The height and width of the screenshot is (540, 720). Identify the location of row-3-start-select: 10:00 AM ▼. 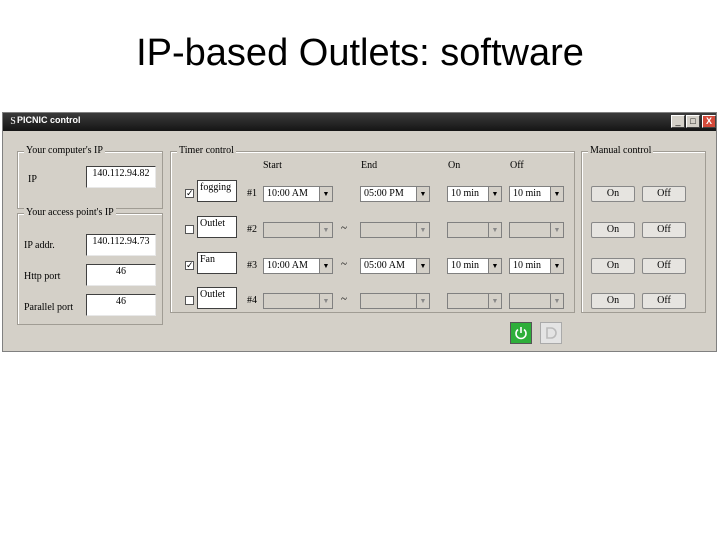
(298, 266).